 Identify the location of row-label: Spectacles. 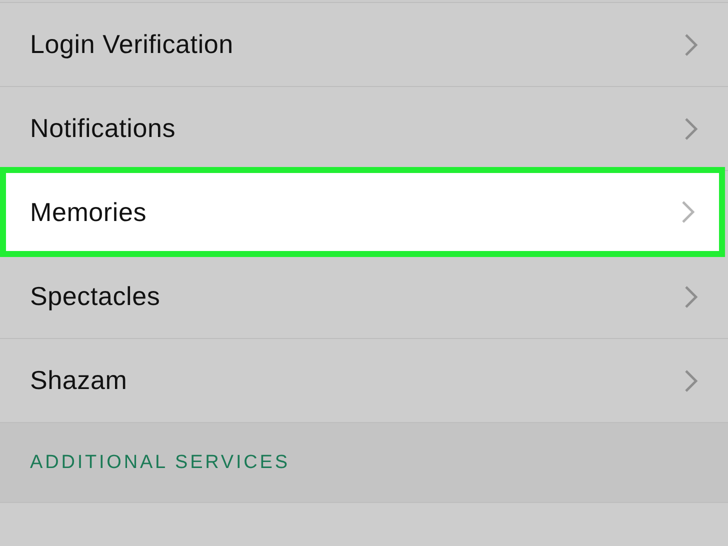
(95, 296).